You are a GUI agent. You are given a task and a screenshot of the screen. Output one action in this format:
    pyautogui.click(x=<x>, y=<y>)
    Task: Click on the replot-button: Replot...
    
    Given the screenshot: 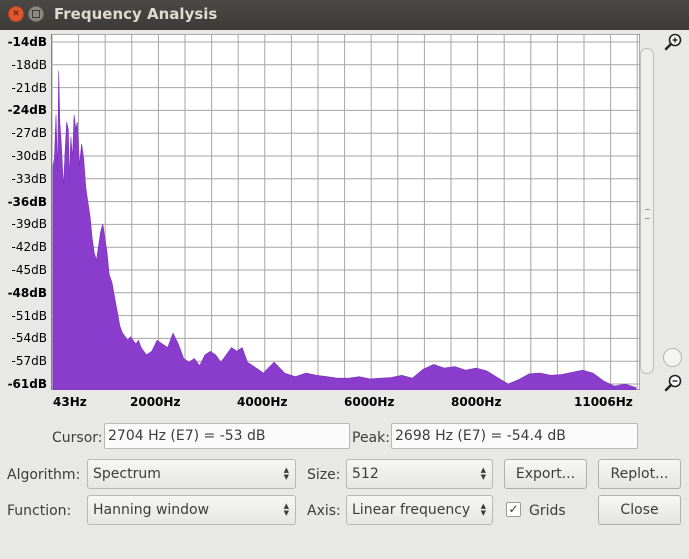 What is the action you would take?
    pyautogui.click(x=639, y=474)
    